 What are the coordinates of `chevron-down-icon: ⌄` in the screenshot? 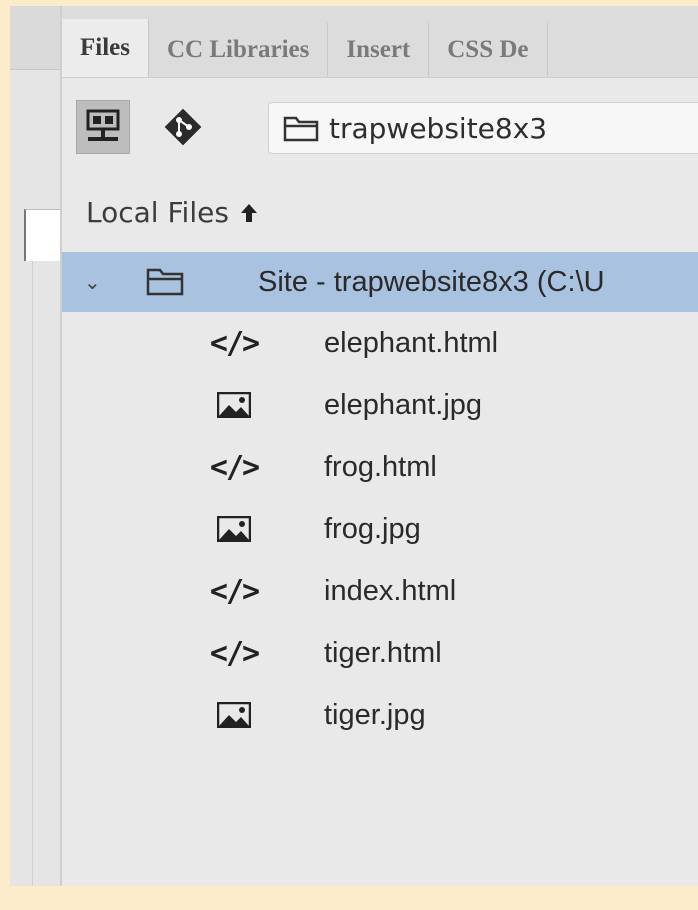 It's located at (92, 282).